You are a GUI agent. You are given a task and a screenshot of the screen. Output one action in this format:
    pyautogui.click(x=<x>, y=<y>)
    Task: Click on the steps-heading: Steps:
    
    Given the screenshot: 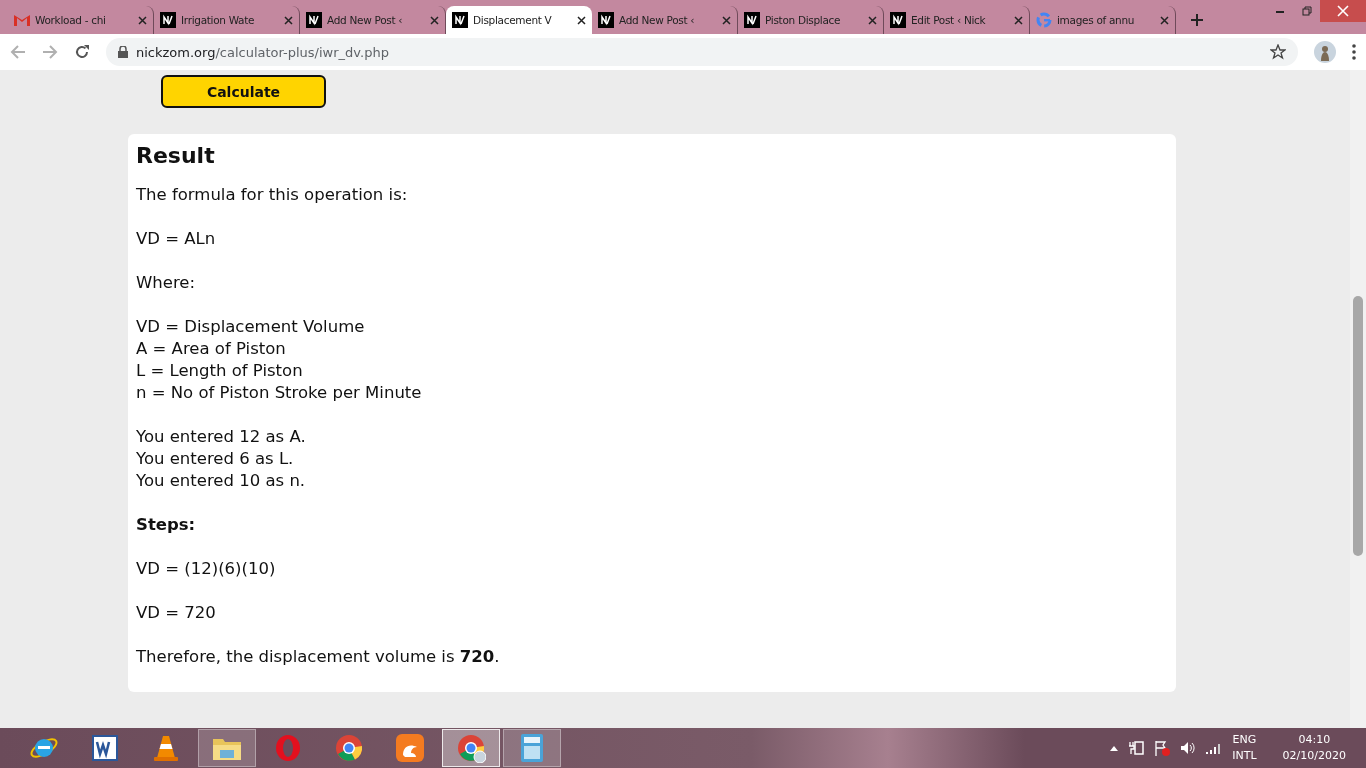 What is the action you would take?
    pyautogui.click(x=166, y=525)
    